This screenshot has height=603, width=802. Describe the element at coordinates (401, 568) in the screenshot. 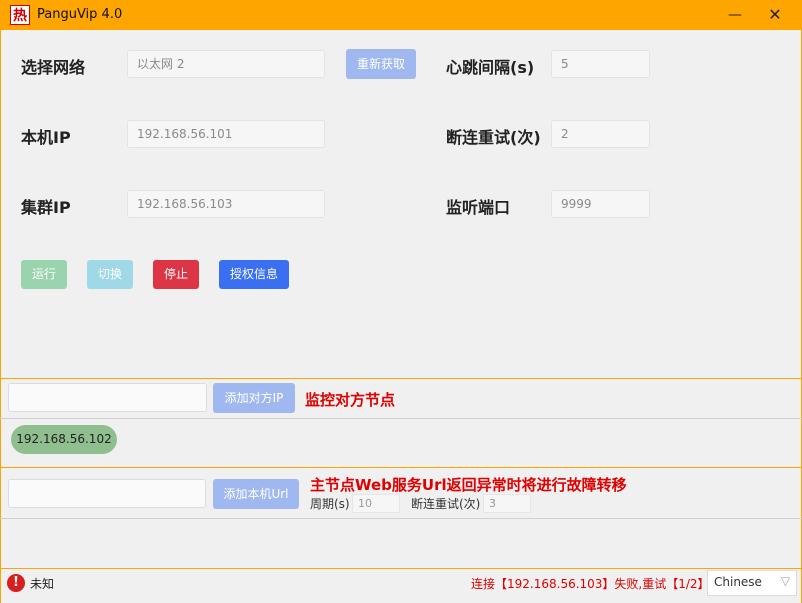

I see `status-bar-divider` at that location.